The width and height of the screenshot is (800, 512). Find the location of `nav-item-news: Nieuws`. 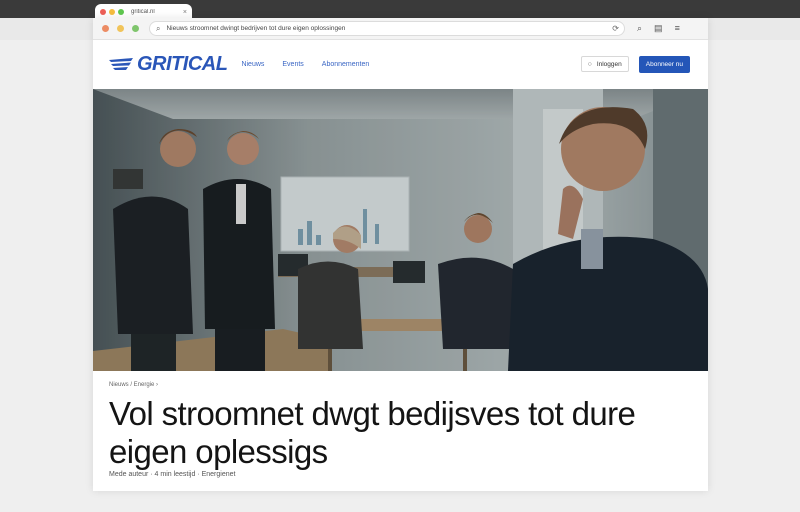

nav-item-news: Nieuws is located at coordinates (252, 64).